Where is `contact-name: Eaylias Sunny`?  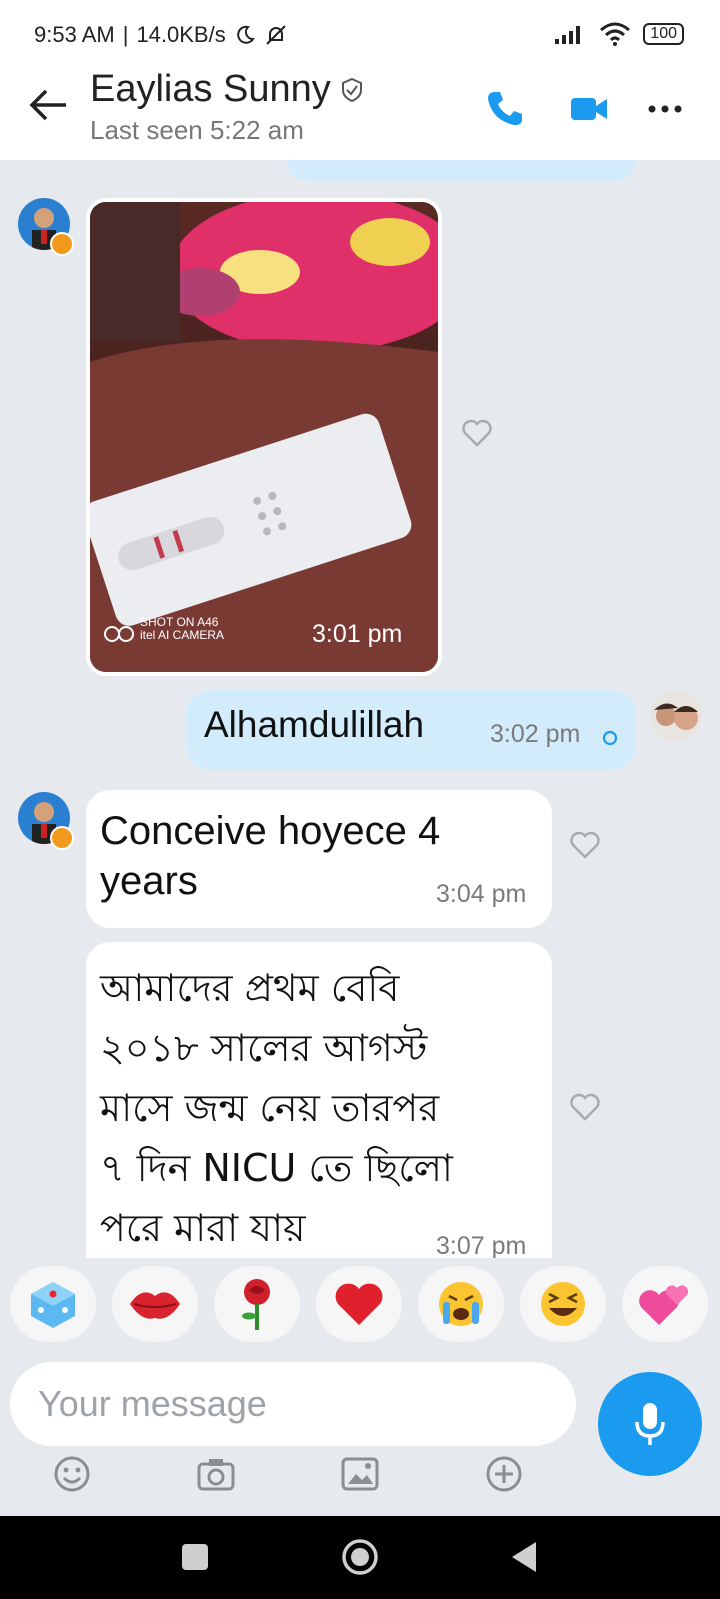
contact-name: Eaylias Sunny is located at coordinates (210, 89).